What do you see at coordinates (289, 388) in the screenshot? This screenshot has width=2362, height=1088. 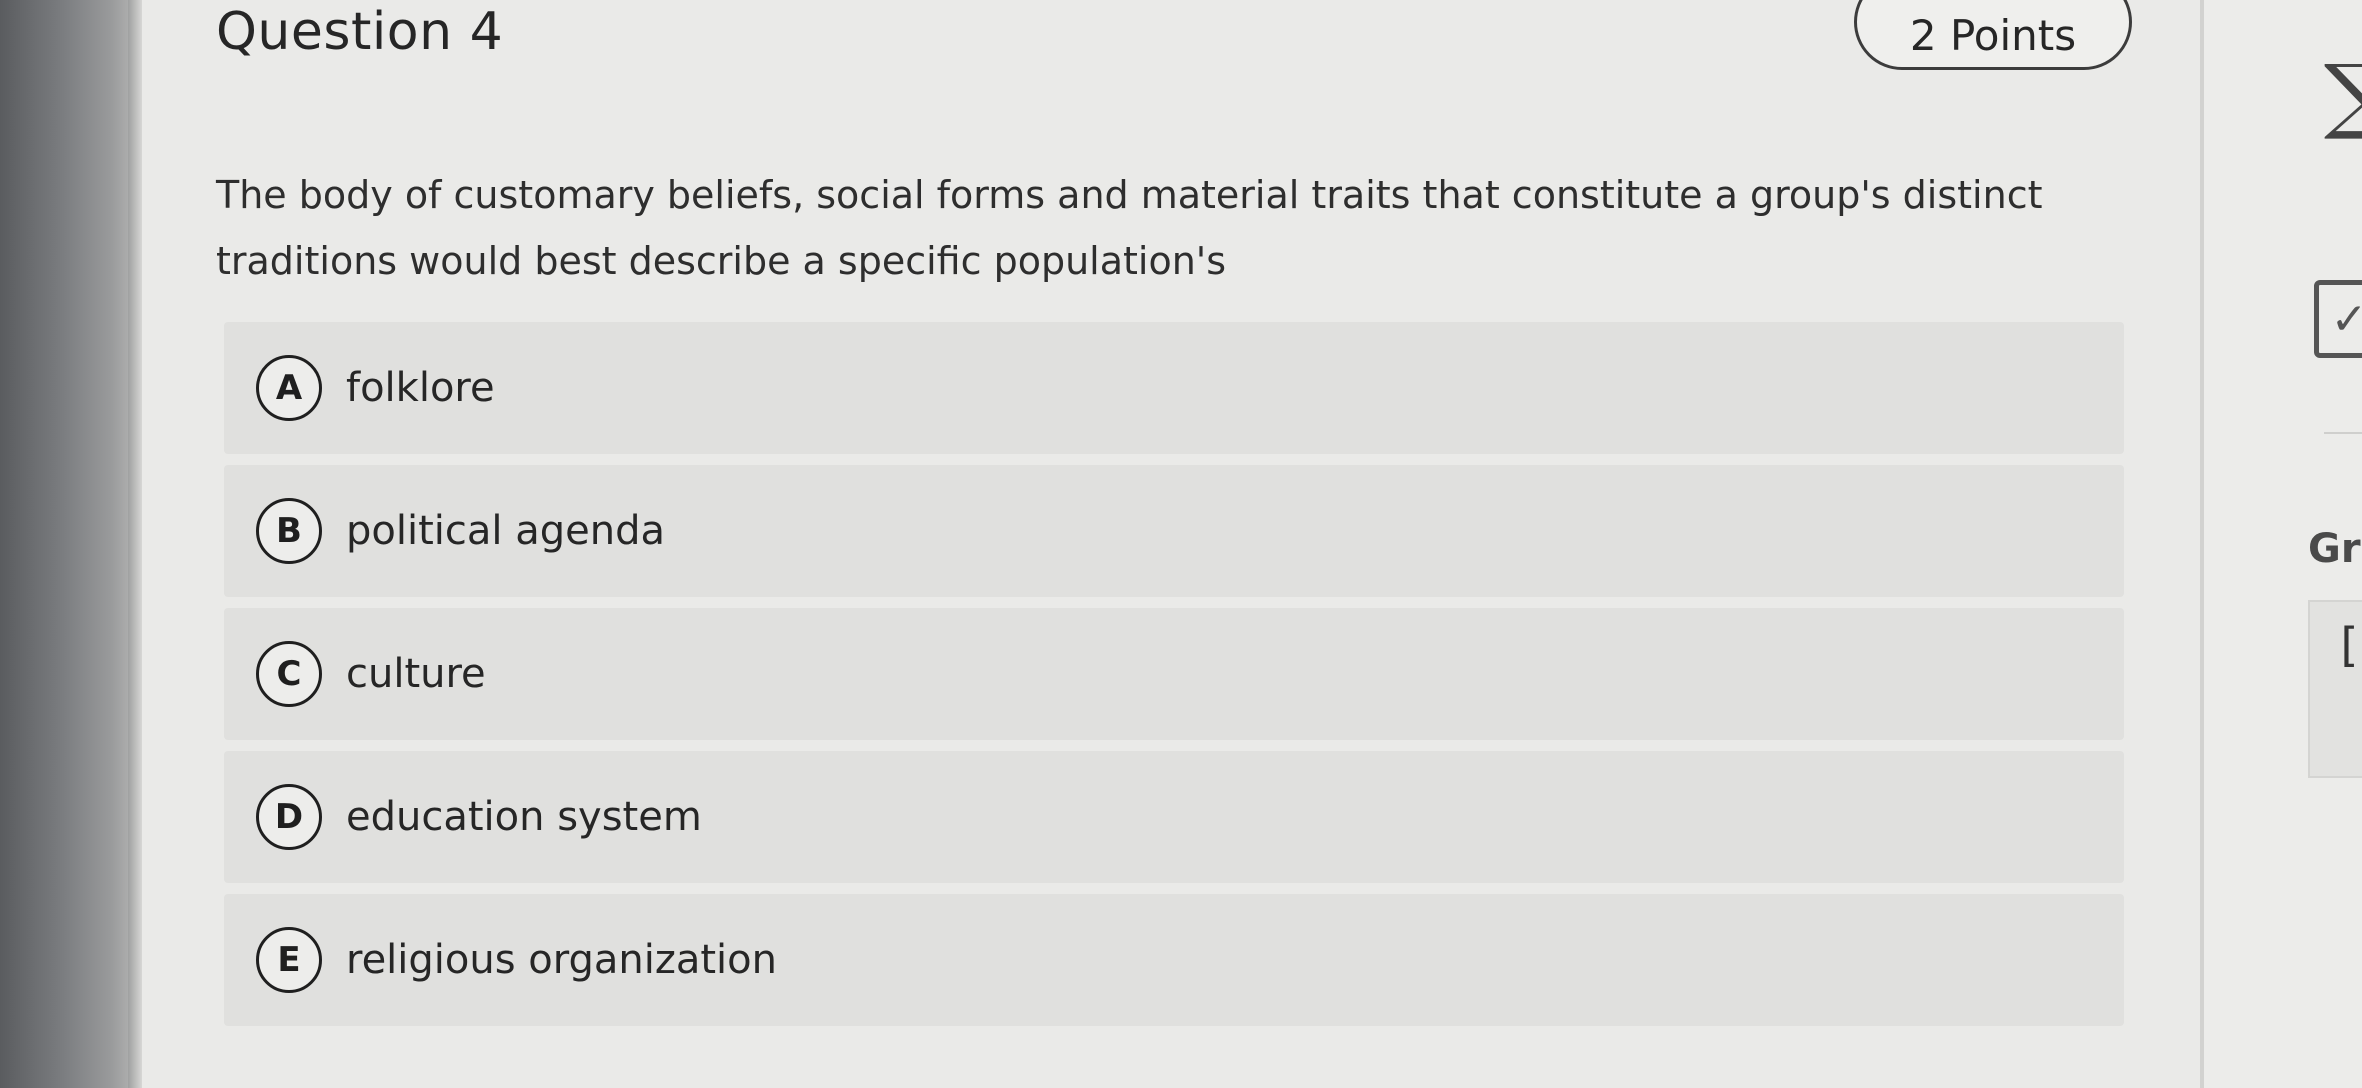 I see `option-letter-badge: A` at bounding box center [289, 388].